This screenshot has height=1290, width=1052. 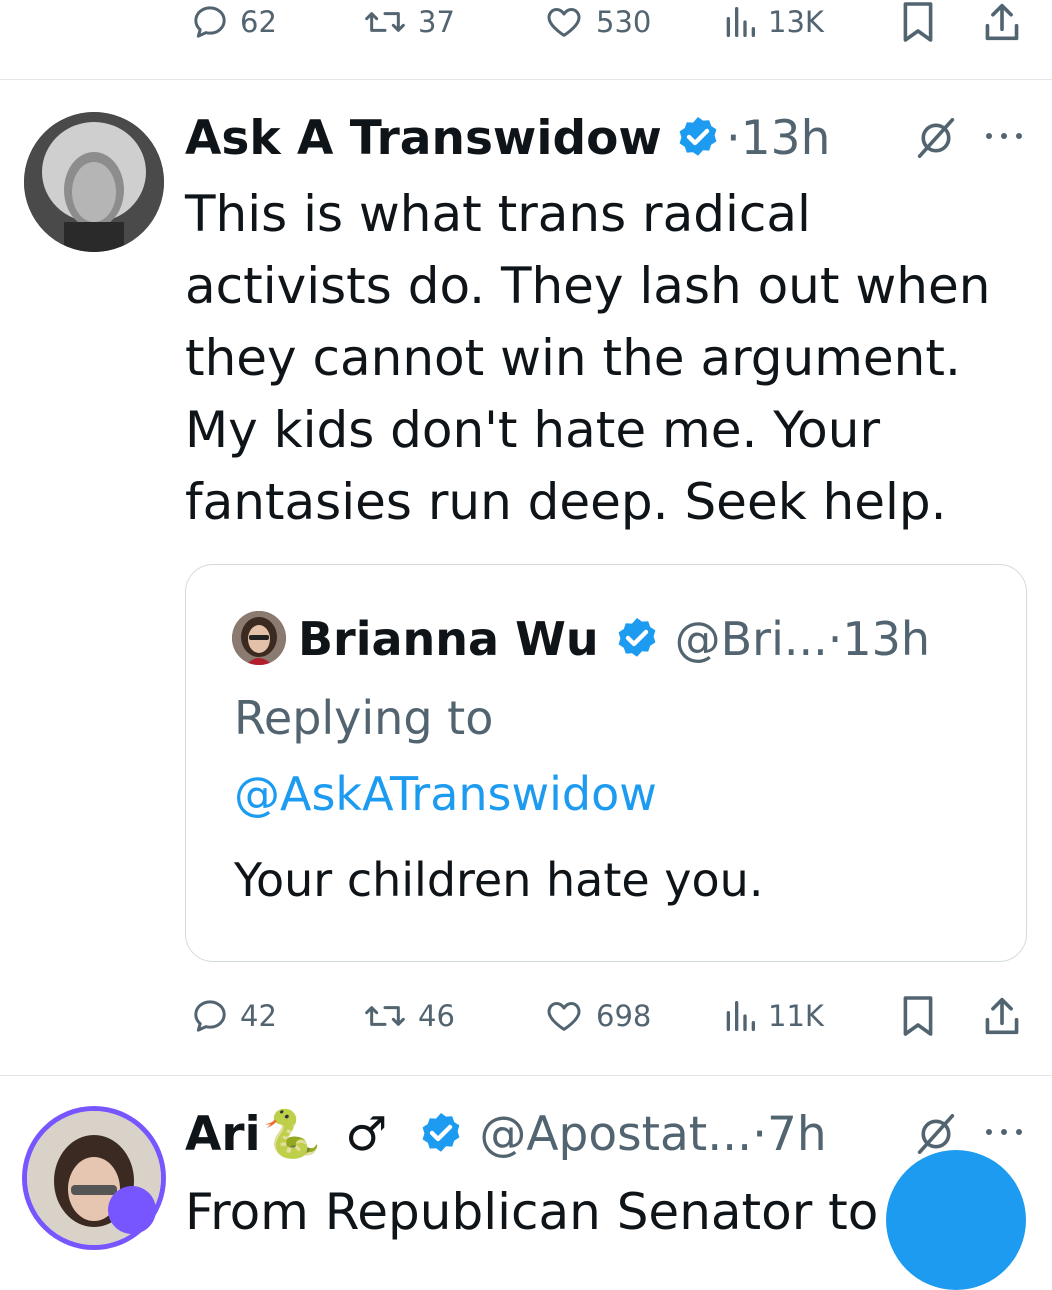 What do you see at coordinates (526, 1016) in the screenshot?
I see `tweet-action-bar: 42 46 698 11K` at bounding box center [526, 1016].